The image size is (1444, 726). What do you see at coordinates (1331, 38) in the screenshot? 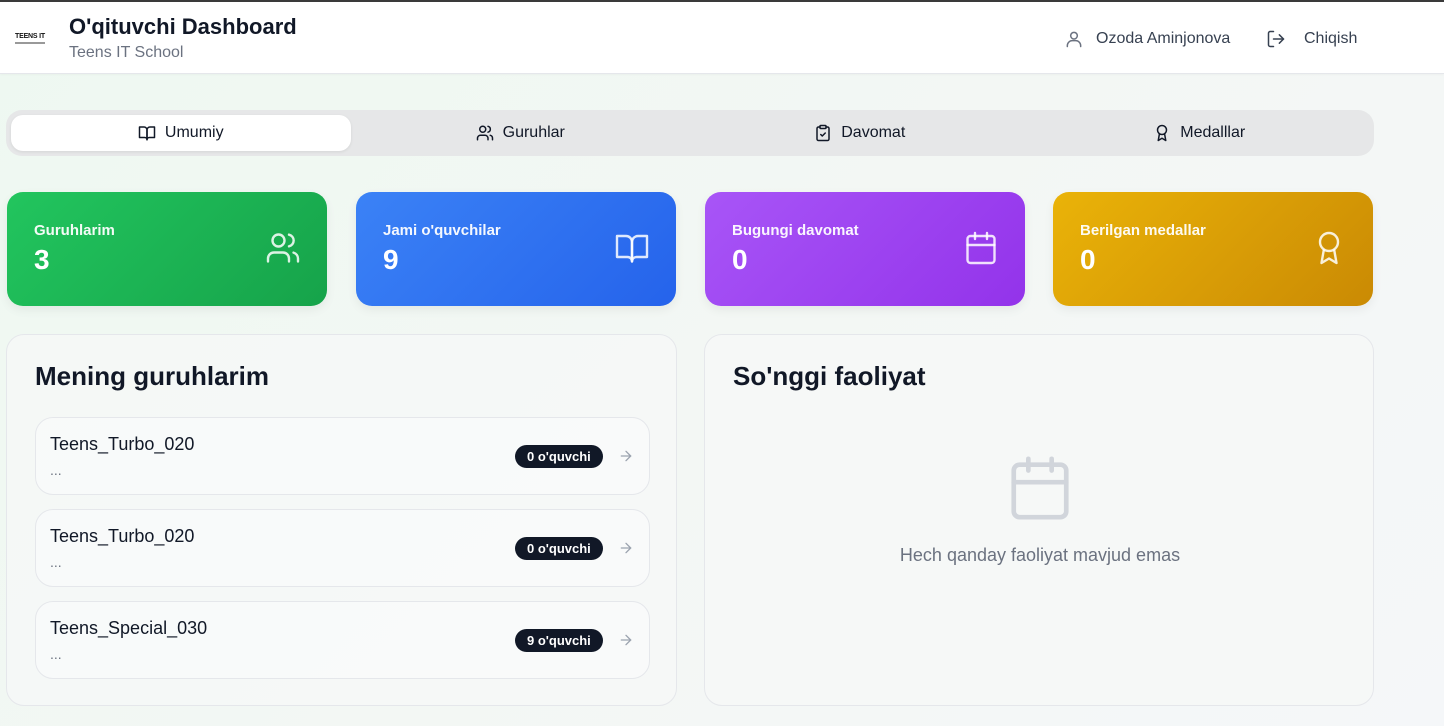
I see `logout-label: Chiqish` at bounding box center [1331, 38].